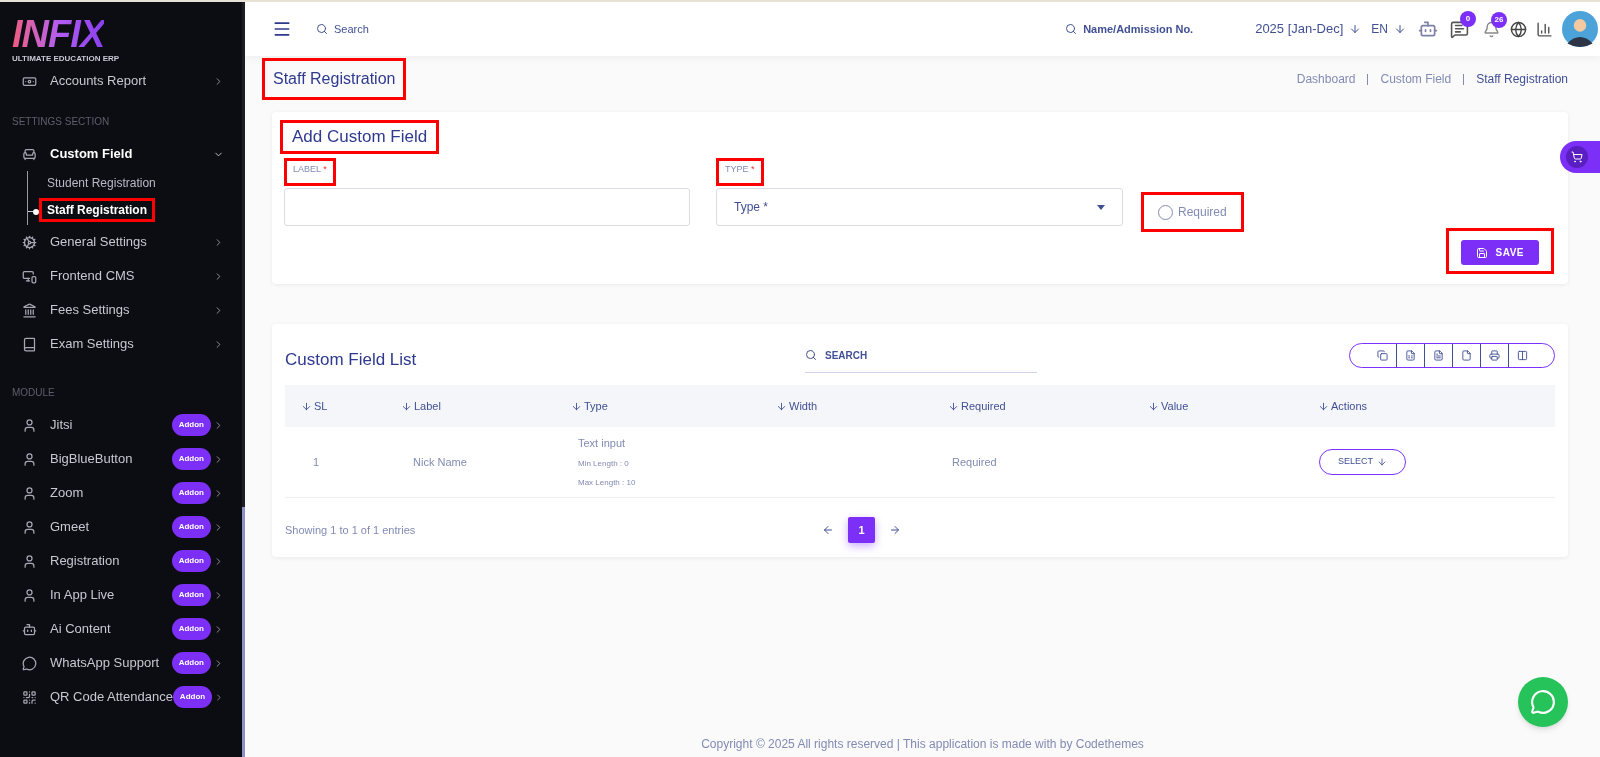 The image size is (1600, 757). I want to click on type-select: Type *, so click(919, 207).